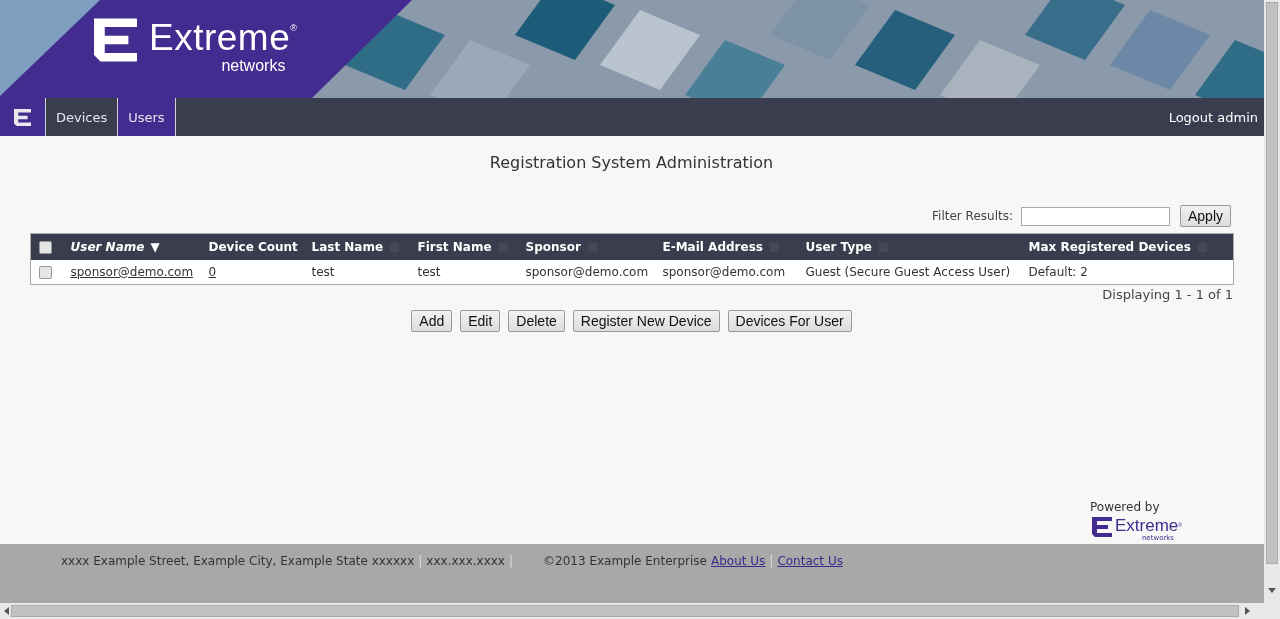 The width and height of the screenshot is (1280, 619). Describe the element at coordinates (1058, 272) in the screenshot. I see `table-cell: Default: 2` at that location.